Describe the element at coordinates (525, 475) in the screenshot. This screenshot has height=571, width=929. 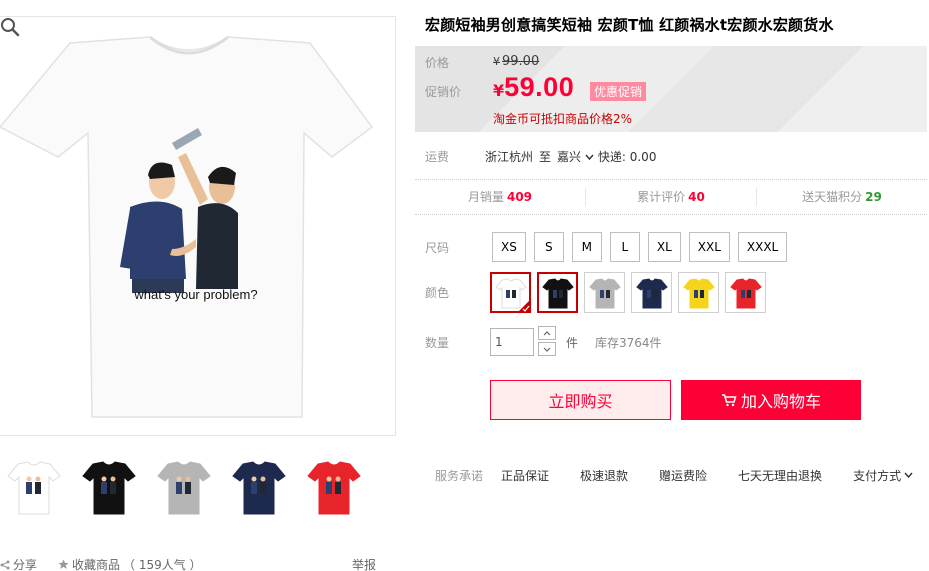
I see `service-item-0: 正品保证` at that location.